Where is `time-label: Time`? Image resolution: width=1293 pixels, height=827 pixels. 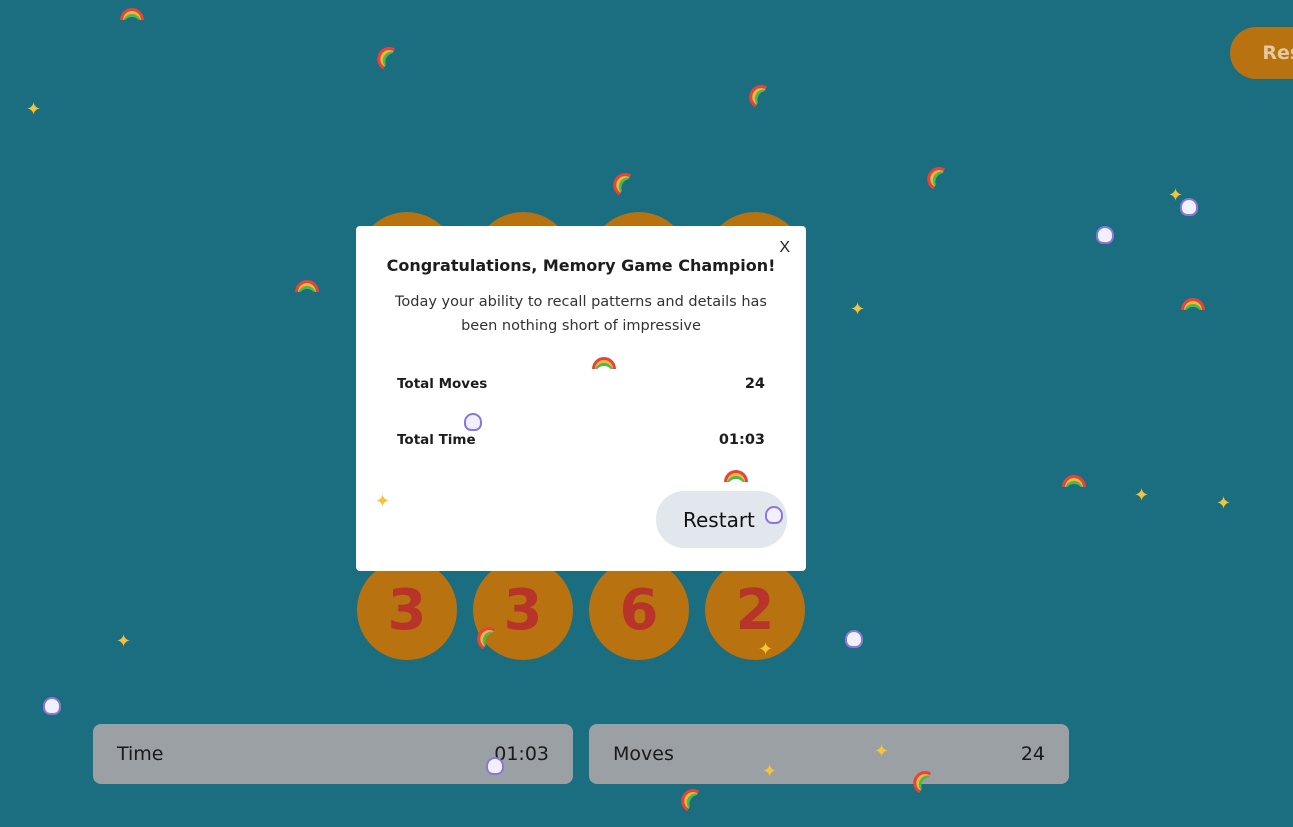
time-label: Time is located at coordinates (140, 754).